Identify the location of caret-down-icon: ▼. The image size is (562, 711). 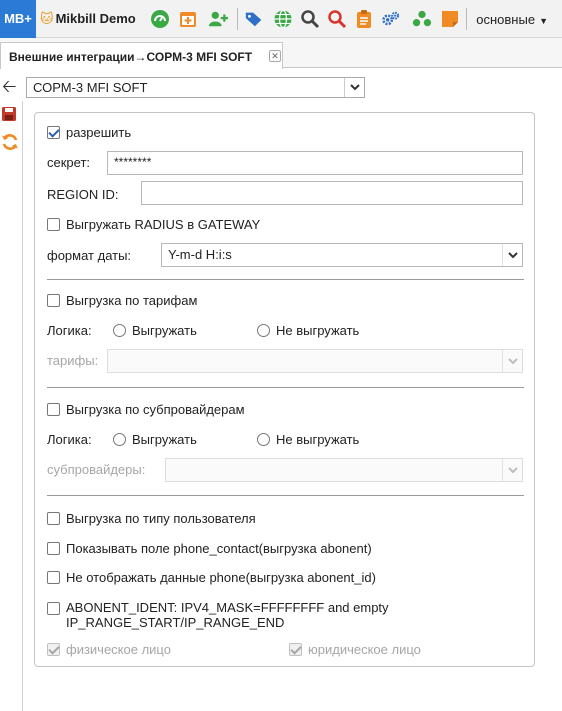
(543, 21).